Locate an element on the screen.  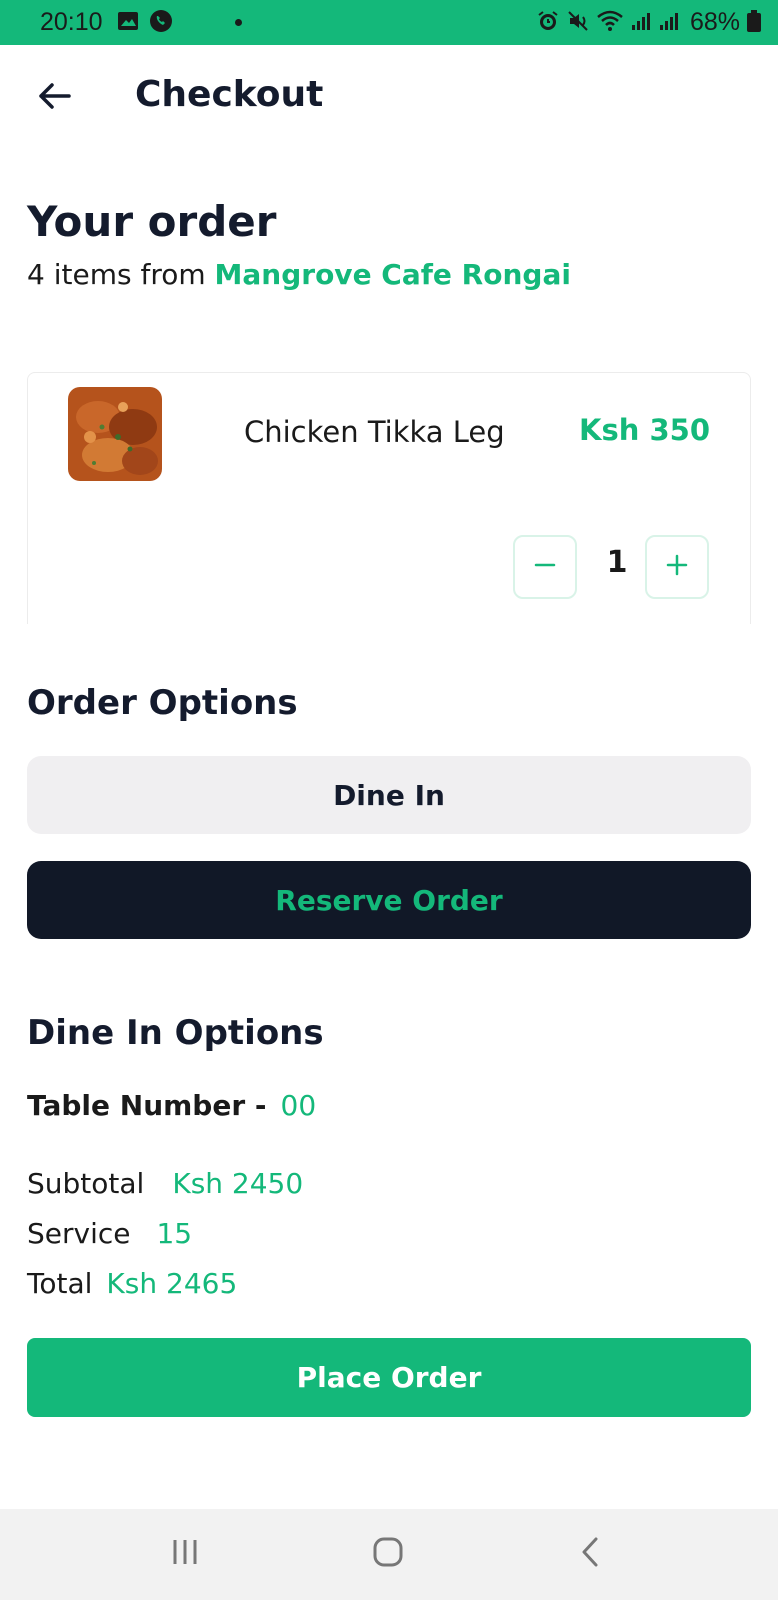
service-value: 15 is located at coordinates (174, 1233).